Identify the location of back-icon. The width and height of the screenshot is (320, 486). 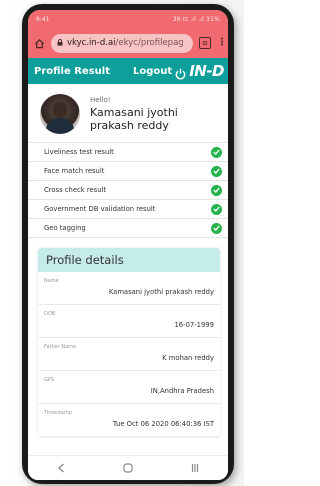
(61, 468).